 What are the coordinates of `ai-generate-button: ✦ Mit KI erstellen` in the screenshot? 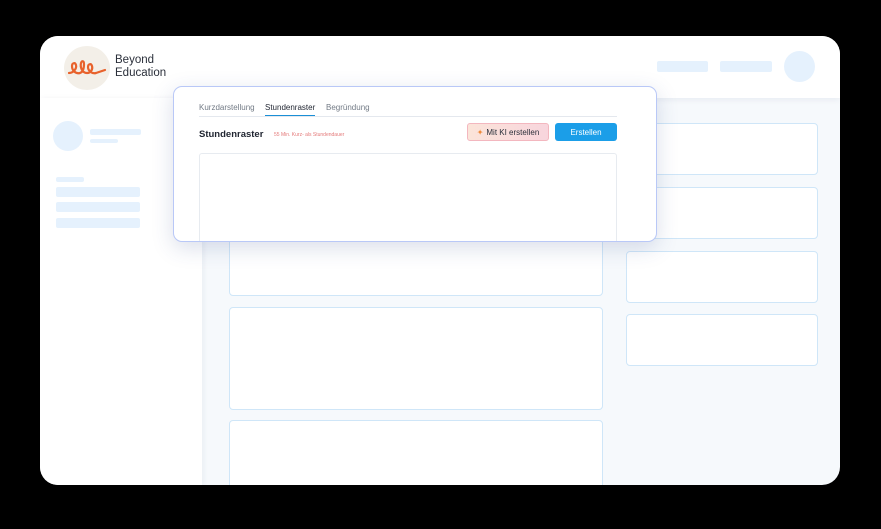 It's located at (508, 132).